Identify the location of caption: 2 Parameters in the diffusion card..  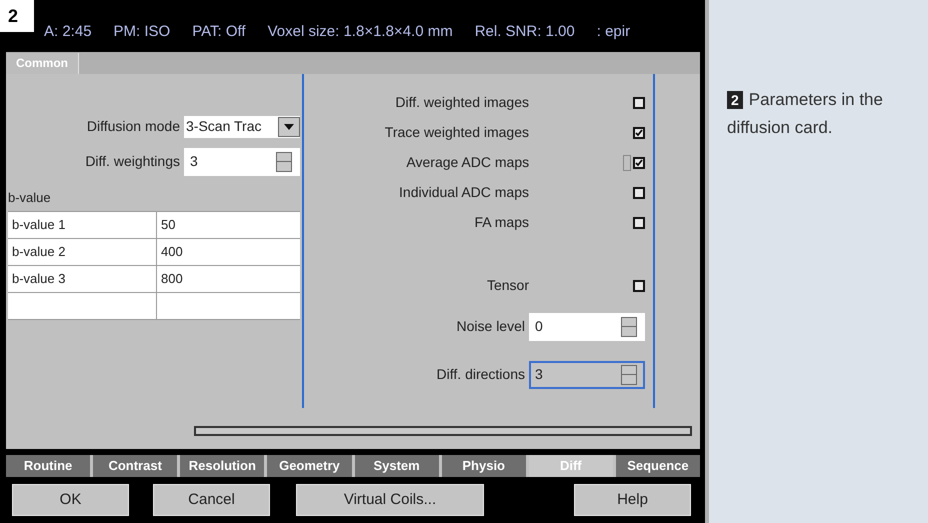
(805, 114).